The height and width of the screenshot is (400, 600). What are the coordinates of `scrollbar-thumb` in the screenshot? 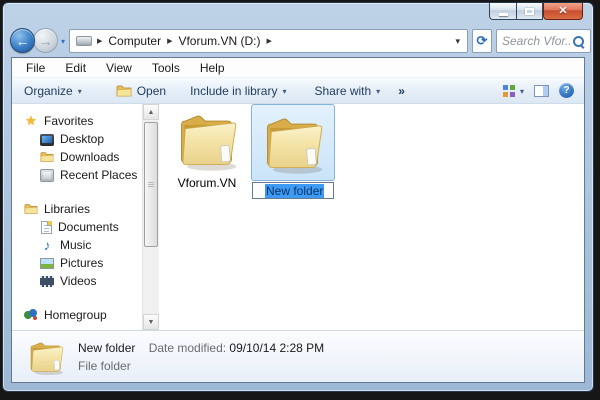 It's located at (151, 184).